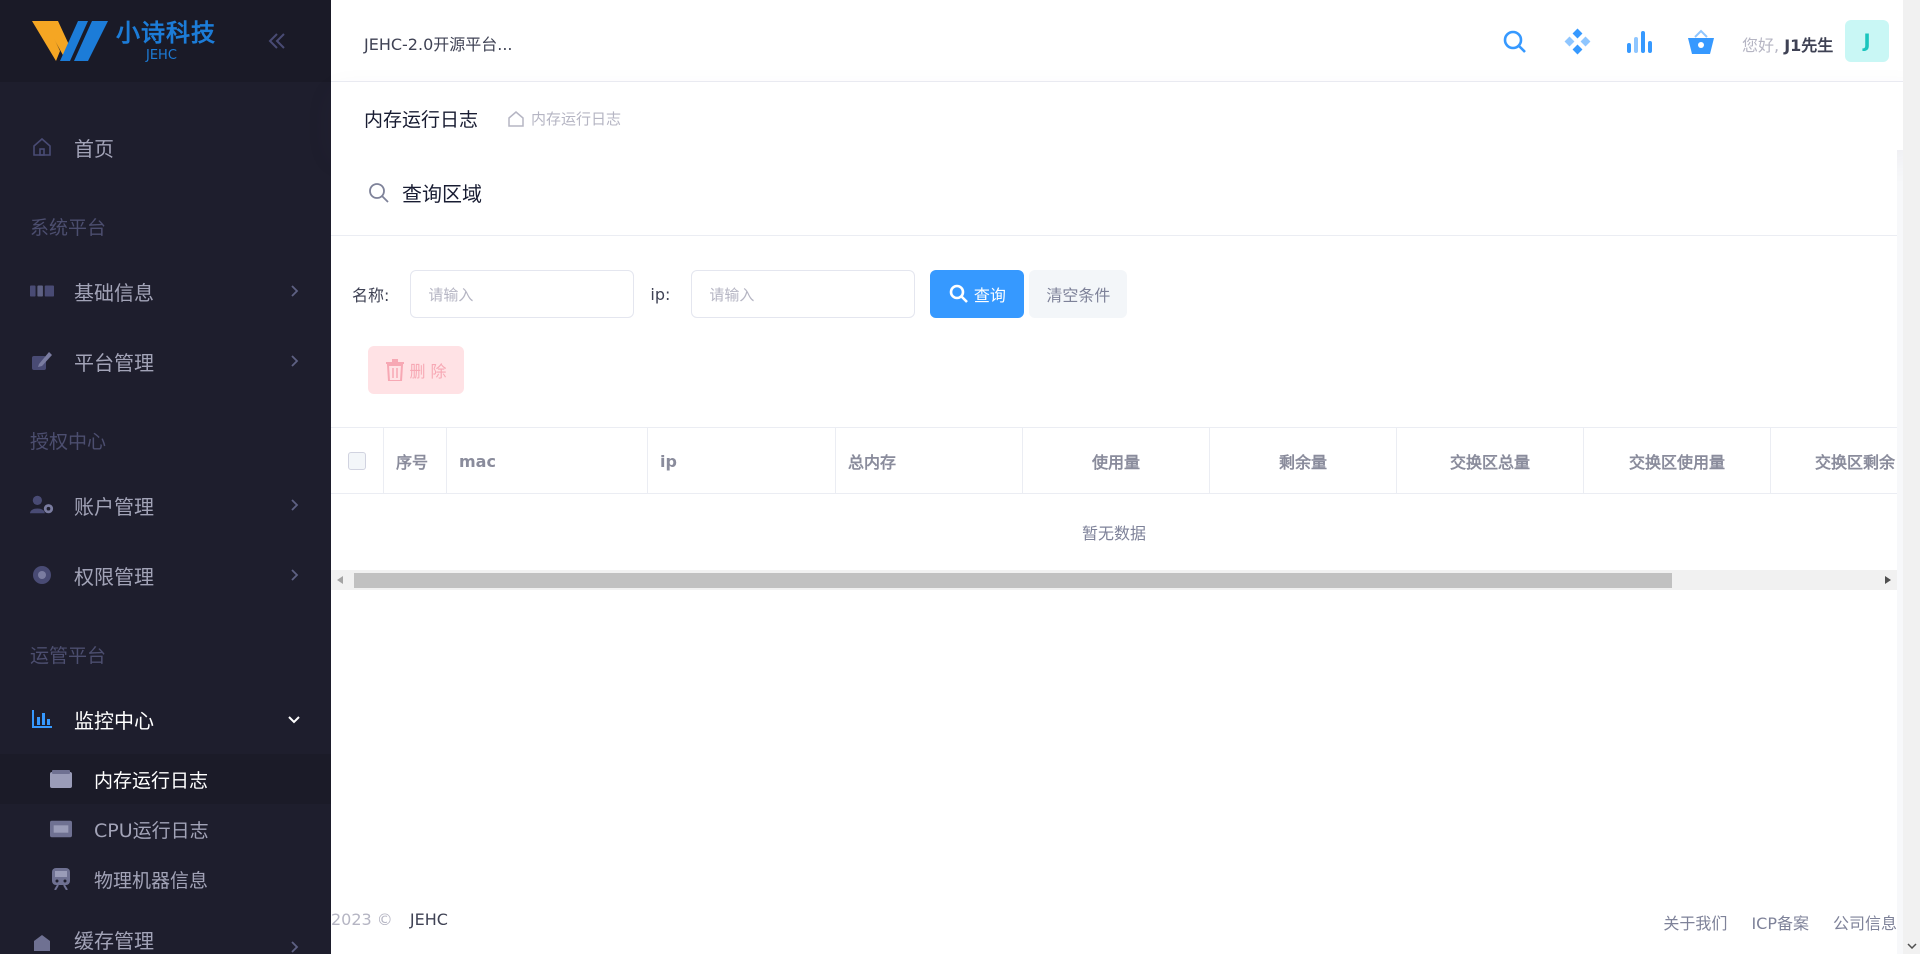 This screenshot has height=954, width=1920. Describe the element at coordinates (1113, 533) in the screenshot. I see `empty-state: 暂无数据` at that location.